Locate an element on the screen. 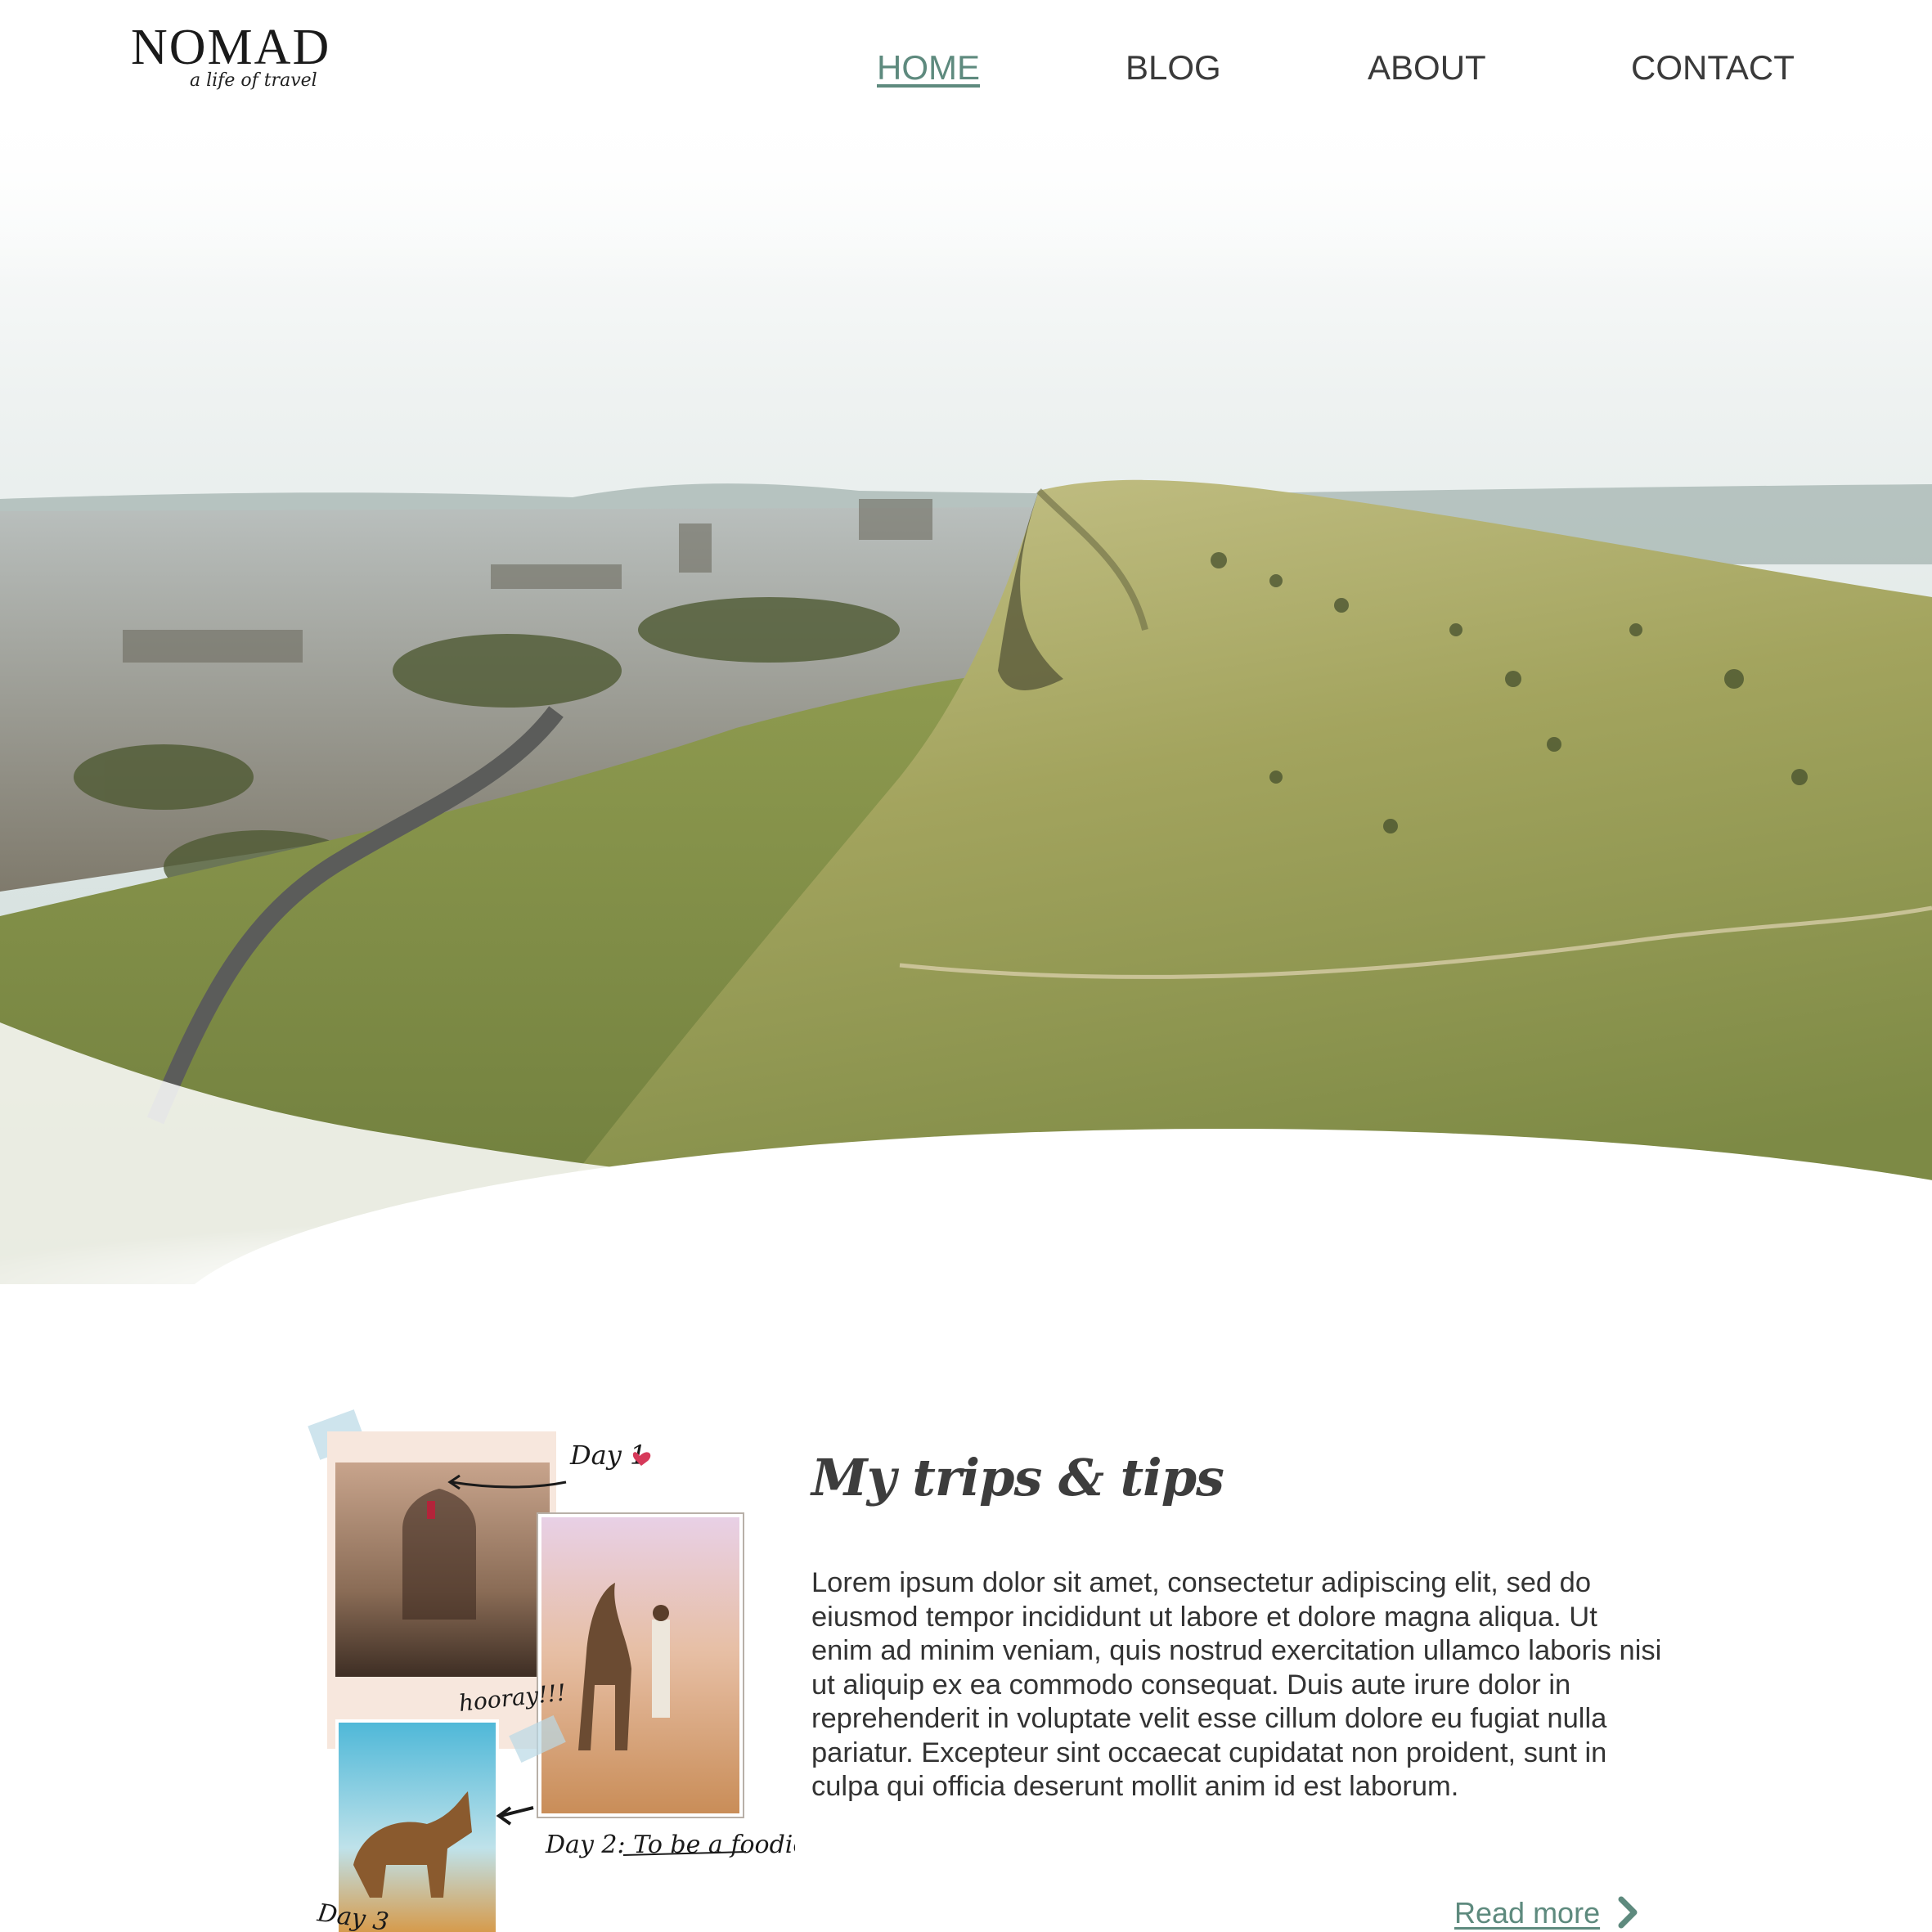 The width and height of the screenshot is (1932, 1932). nav-contact: CONTACT is located at coordinates (1713, 67).